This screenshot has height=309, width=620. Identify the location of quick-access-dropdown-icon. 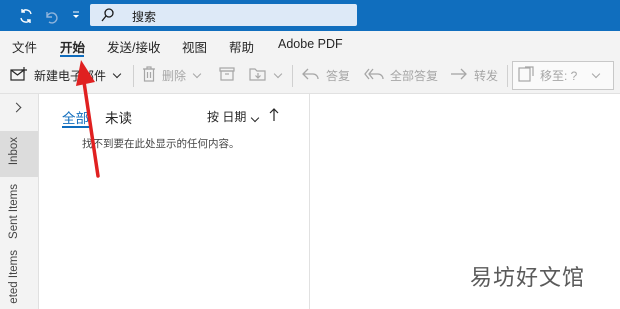
(76, 16).